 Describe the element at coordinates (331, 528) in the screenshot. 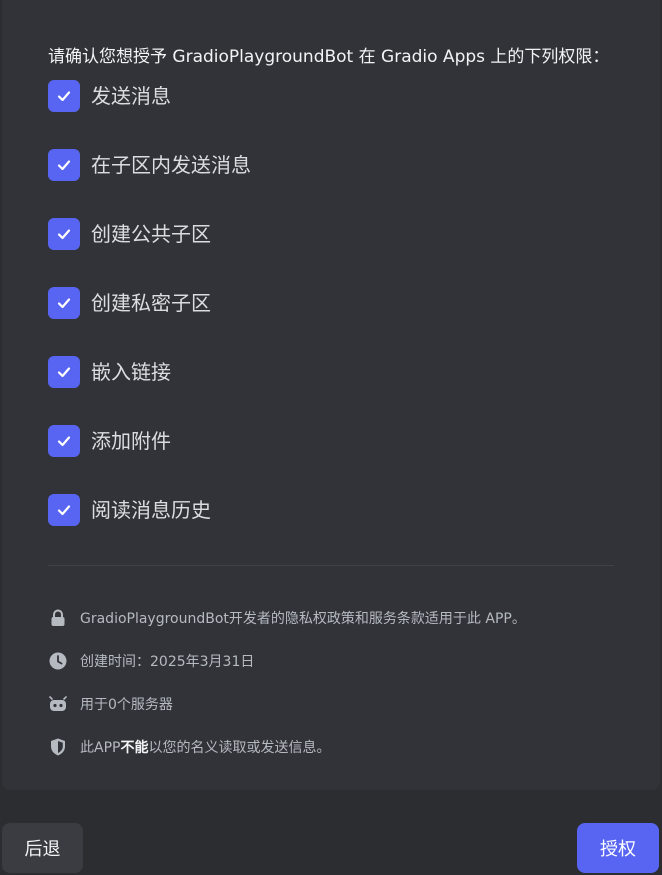

I see `permission-item-read-history: 阅读消息历史` at that location.